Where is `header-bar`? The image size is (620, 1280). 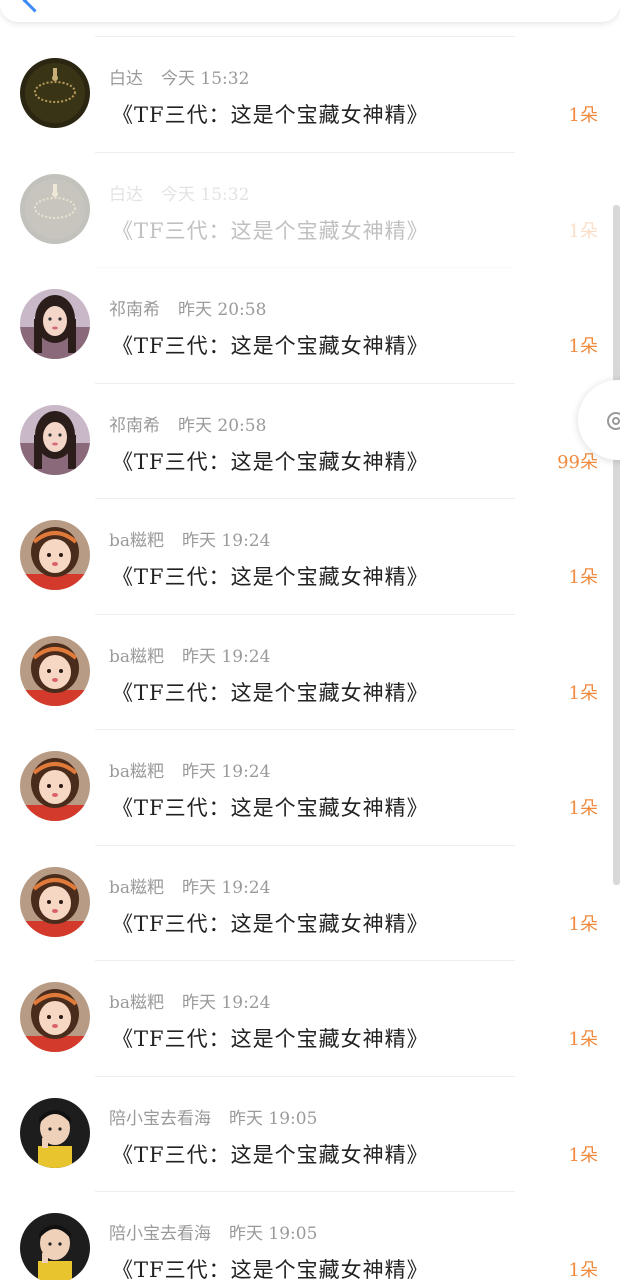 header-bar is located at coordinates (310, 11).